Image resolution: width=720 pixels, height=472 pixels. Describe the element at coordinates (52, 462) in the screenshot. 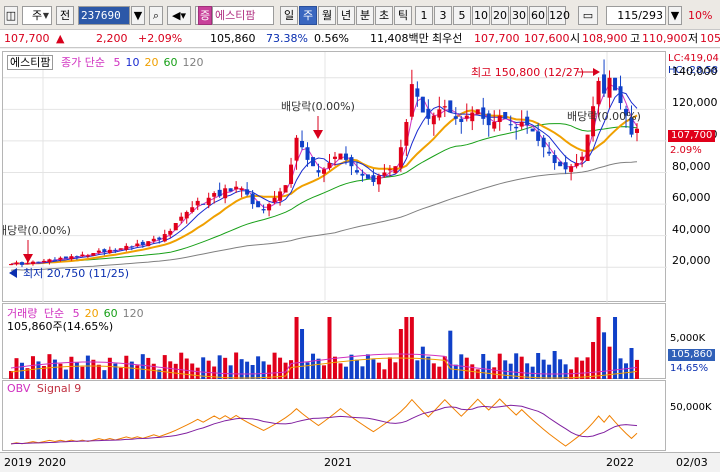

I see `x-label-2020: 2020` at that location.